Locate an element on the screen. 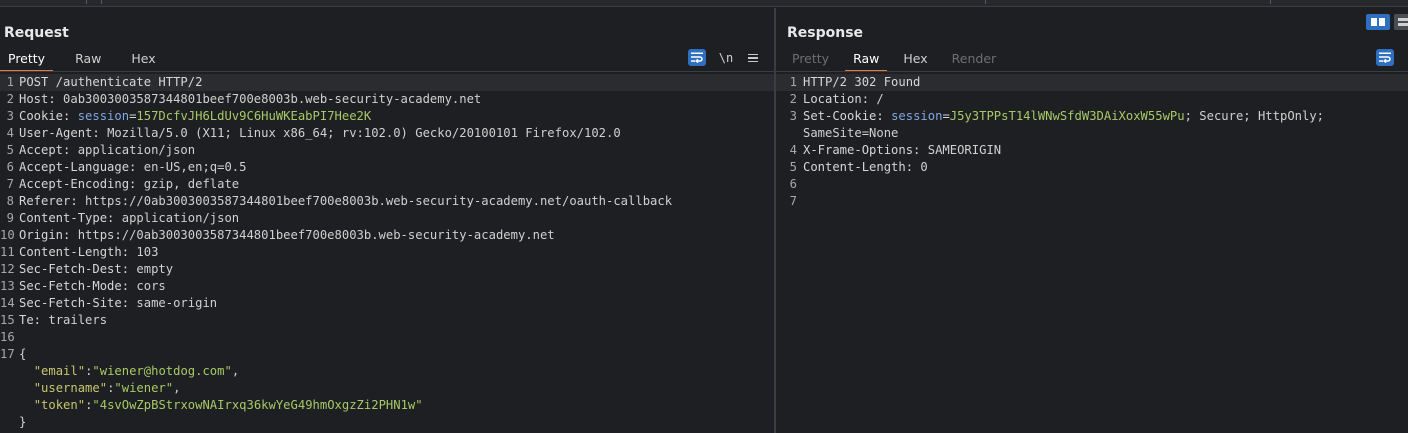 Image resolution: width=1408 pixels, height=433 pixels. code-token: same-origin is located at coordinates (177, 303).